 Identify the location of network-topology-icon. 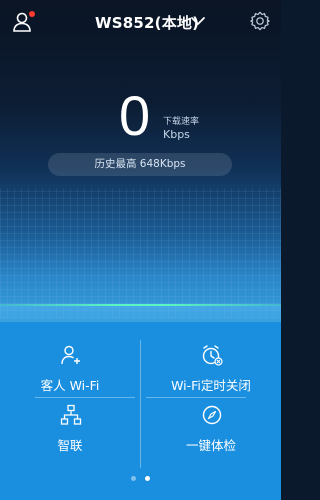
(71, 414).